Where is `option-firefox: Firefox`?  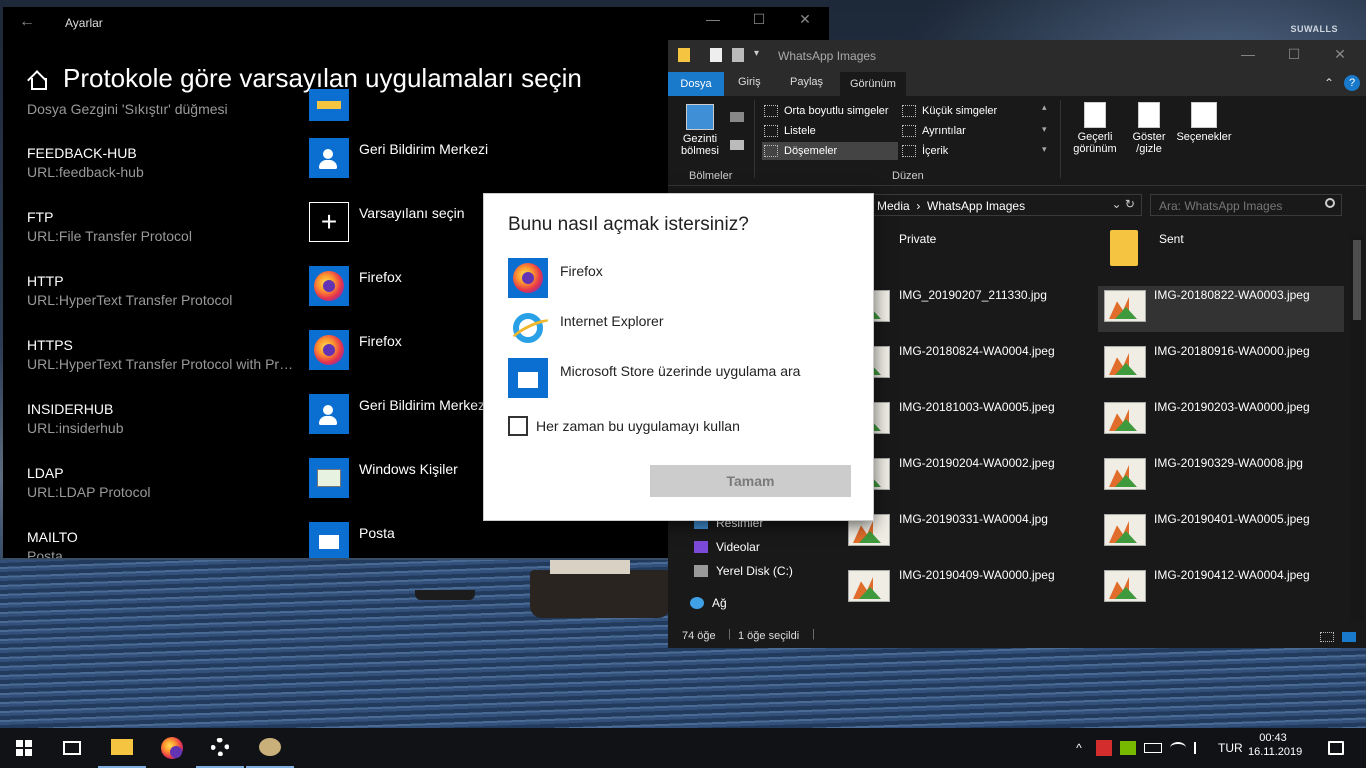 option-firefox: Firefox is located at coordinates (555, 278).